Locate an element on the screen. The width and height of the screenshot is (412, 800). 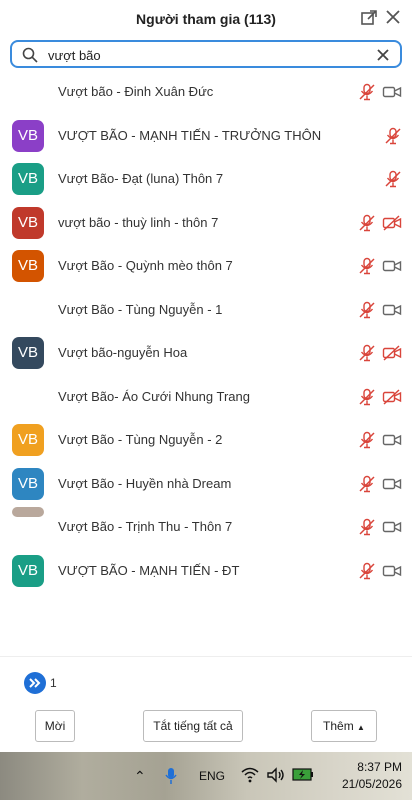
wifi-icon is located at coordinates (250, 775).